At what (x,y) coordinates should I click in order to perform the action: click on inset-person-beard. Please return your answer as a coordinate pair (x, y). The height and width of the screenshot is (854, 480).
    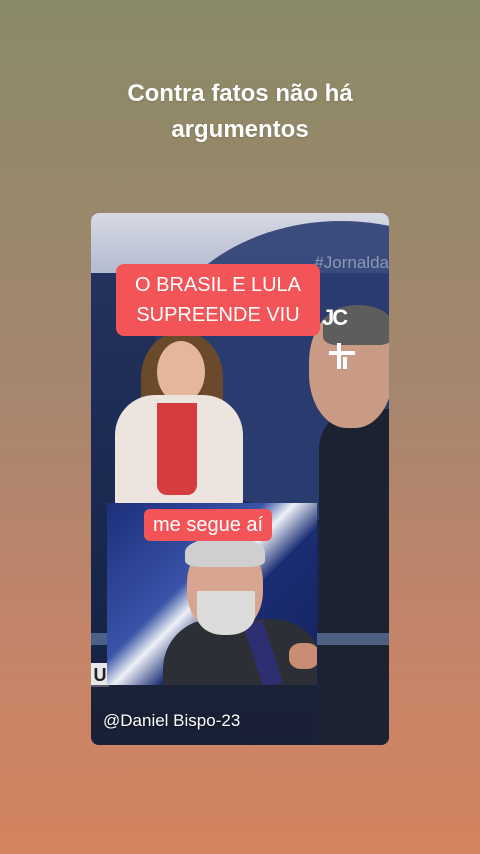
    Looking at the image, I should click on (226, 613).